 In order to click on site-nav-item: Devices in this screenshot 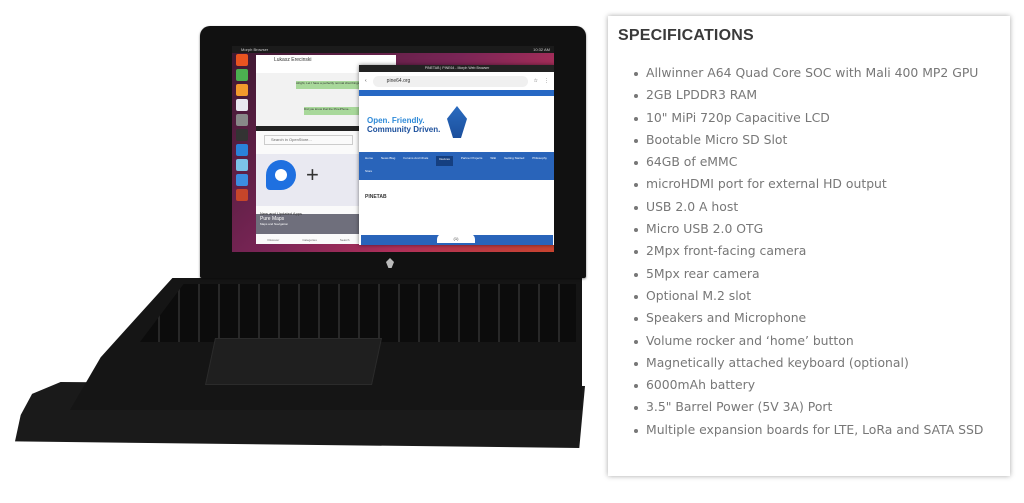, I will do `click(444, 161)`.